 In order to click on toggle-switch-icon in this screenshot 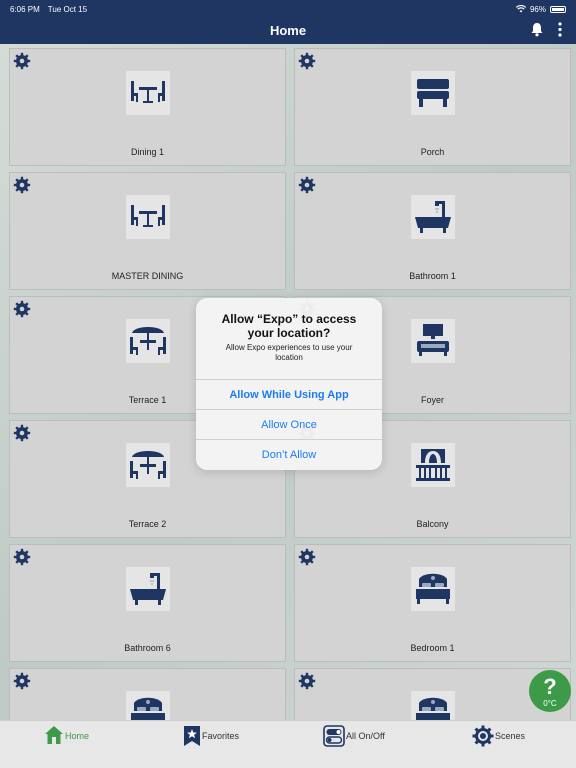, I will do `click(334, 736)`.